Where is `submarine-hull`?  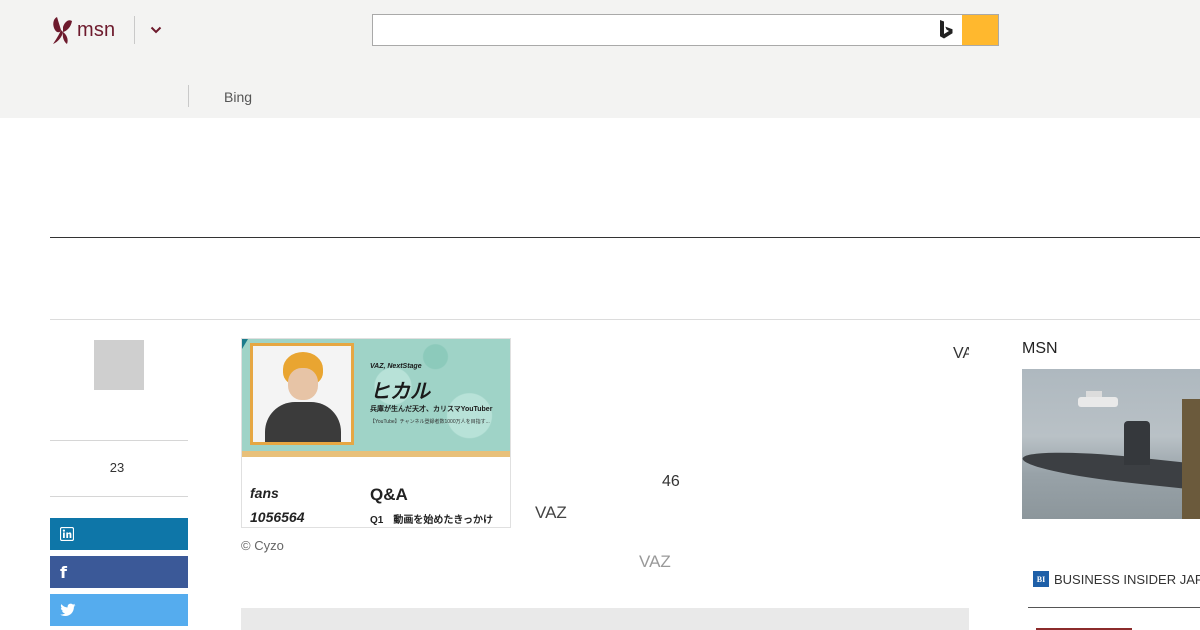
submarine-hull is located at coordinates (1111, 470).